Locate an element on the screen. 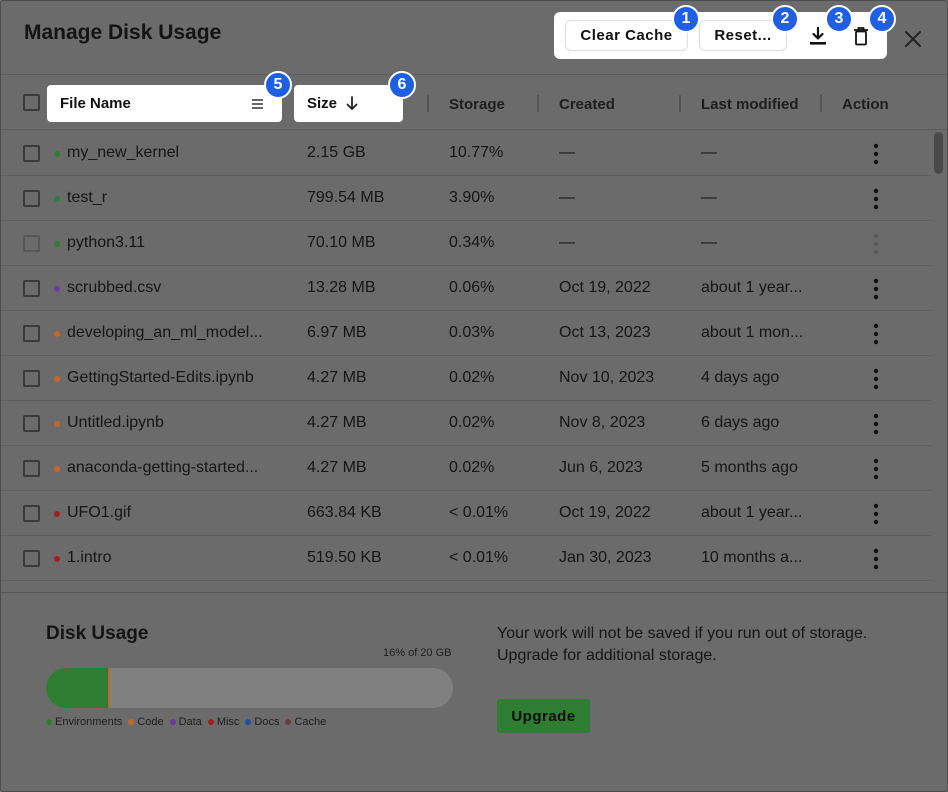  cell-storage: 0.34% is located at coordinates (472, 242).